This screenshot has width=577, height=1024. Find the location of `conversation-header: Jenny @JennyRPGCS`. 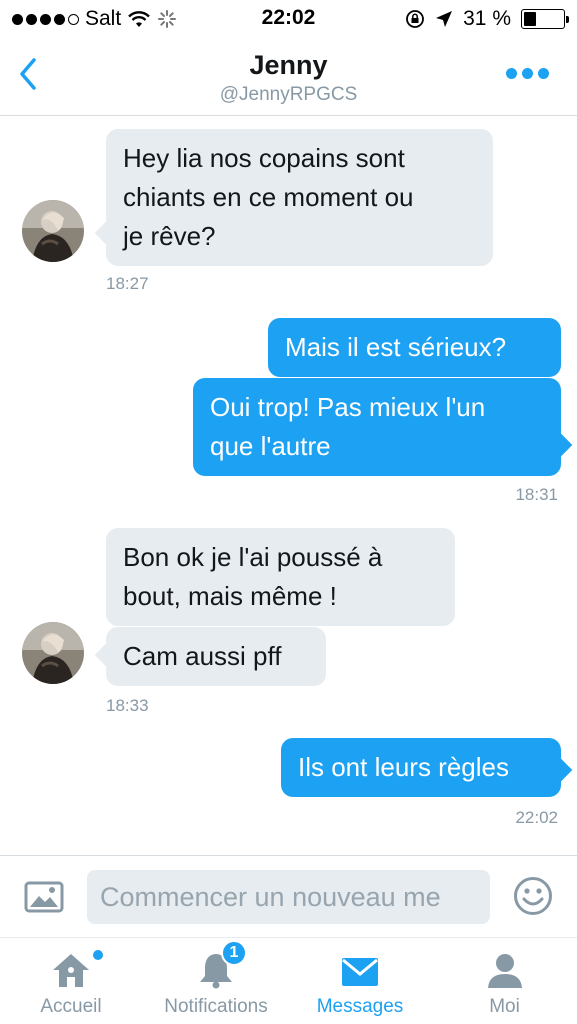

conversation-header: Jenny @JennyRPGCS is located at coordinates (288, 78).